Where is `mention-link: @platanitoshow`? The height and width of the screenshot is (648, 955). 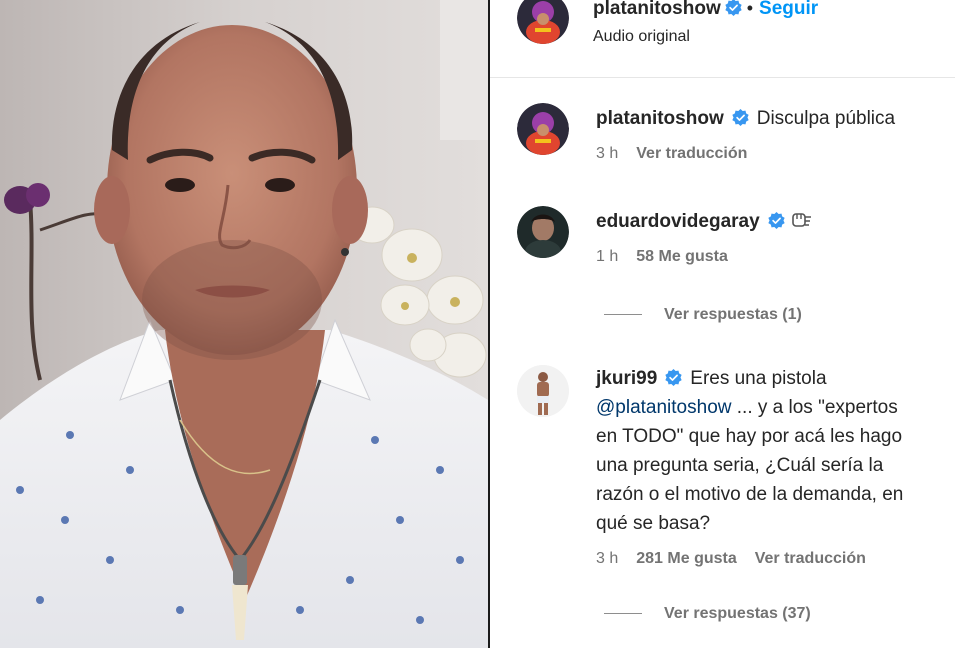
mention-link: @platanitoshow is located at coordinates (663, 407).